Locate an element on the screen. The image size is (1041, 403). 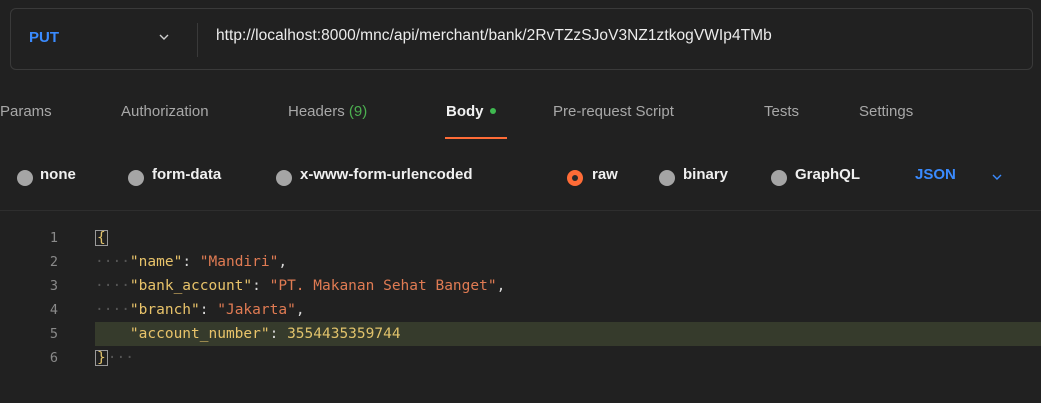
code-line: 6 } ··· is located at coordinates (520, 358).